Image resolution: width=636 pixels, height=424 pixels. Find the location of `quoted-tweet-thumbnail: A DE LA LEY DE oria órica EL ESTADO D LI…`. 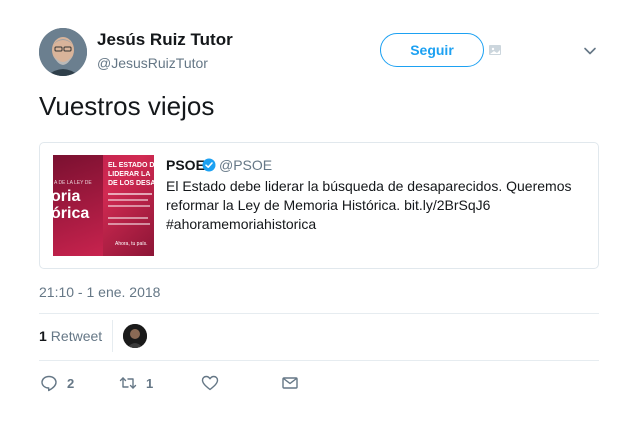

quoted-tweet-thumbnail: A DE LA LEY DE oria órica EL ESTADO D LI… is located at coordinates (103, 205).